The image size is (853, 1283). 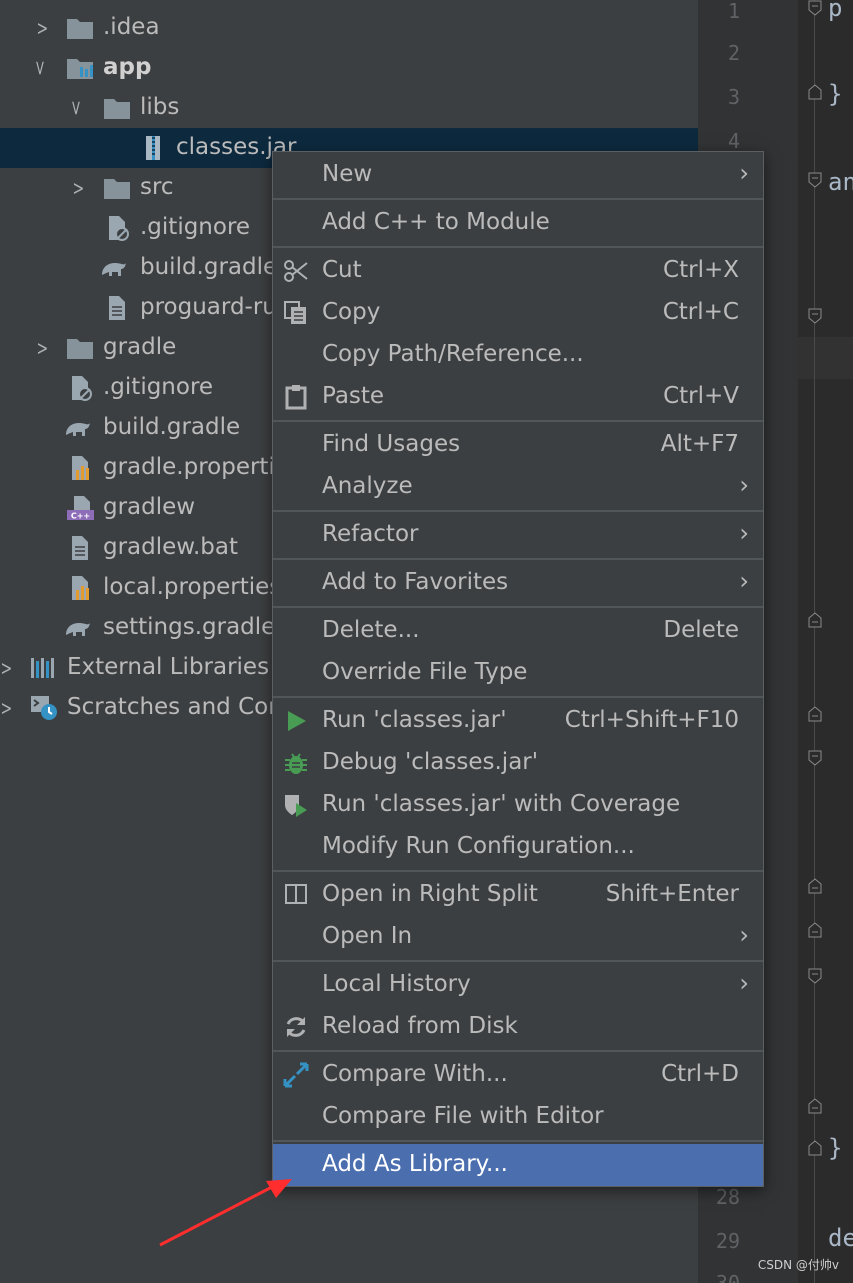 I want to click on watermark: CSDN @付帅v, so click(x=798, y=1265).